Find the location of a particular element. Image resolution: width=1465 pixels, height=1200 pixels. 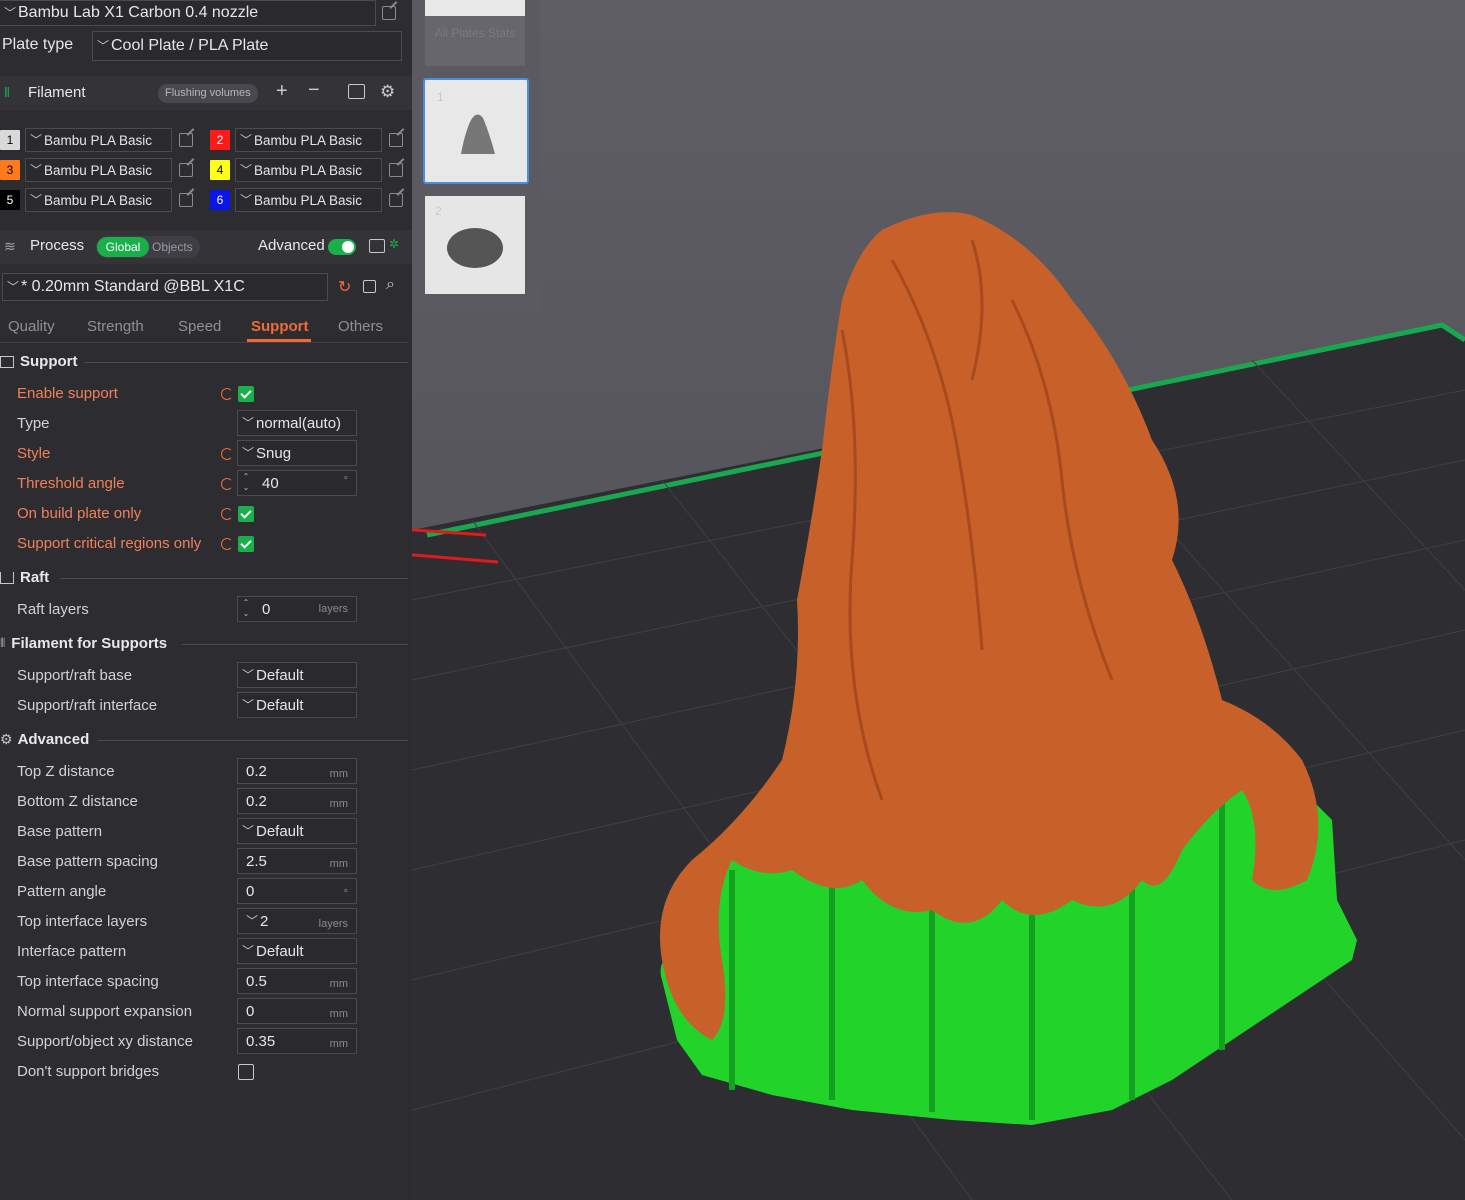

remove-filament-icon: − is located at coordinates (314, 90).